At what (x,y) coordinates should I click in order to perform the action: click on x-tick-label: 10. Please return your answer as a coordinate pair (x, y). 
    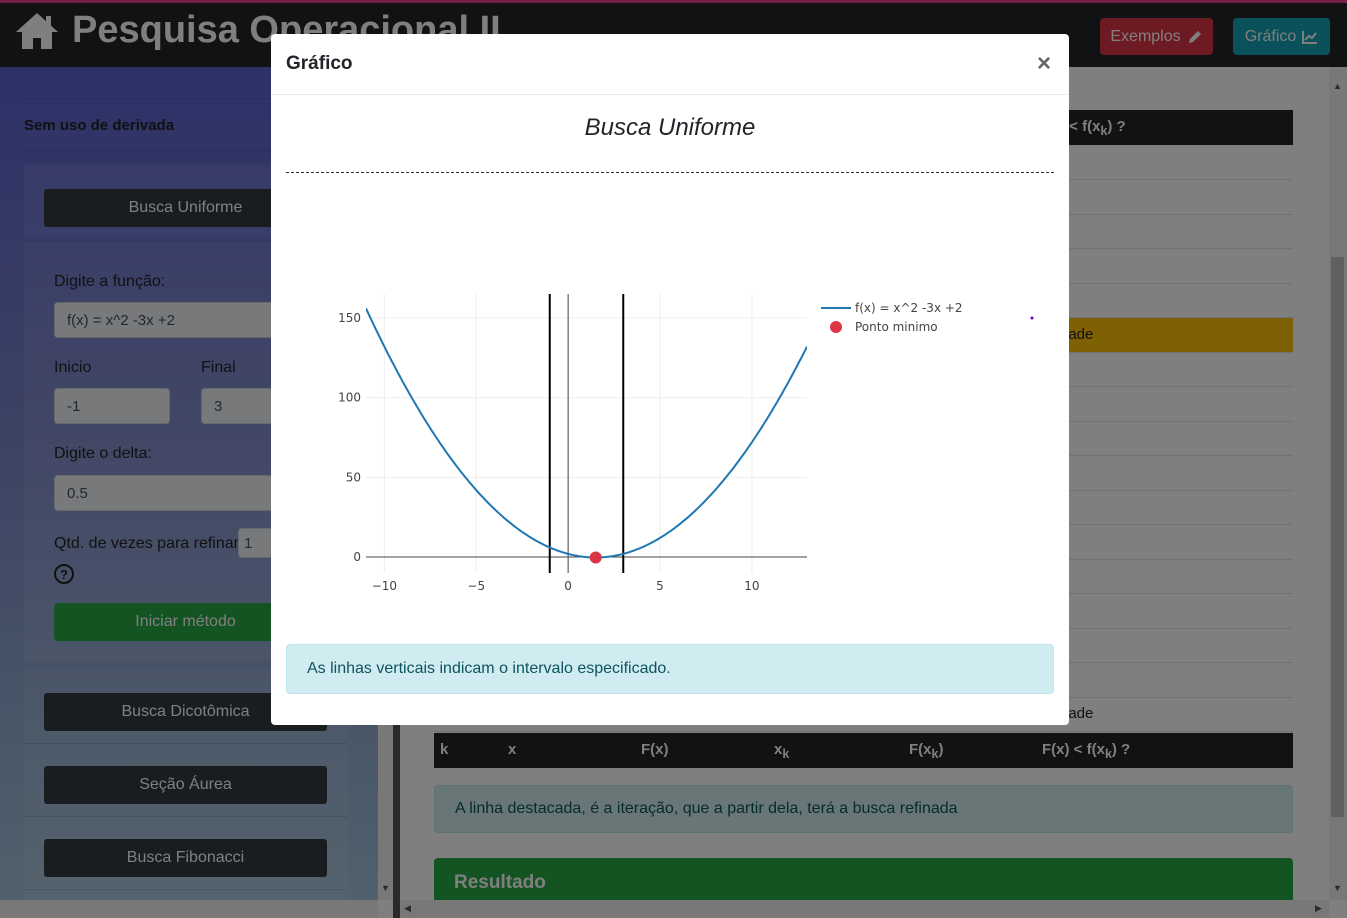
    Looking at the image, I should click on (751, 586).